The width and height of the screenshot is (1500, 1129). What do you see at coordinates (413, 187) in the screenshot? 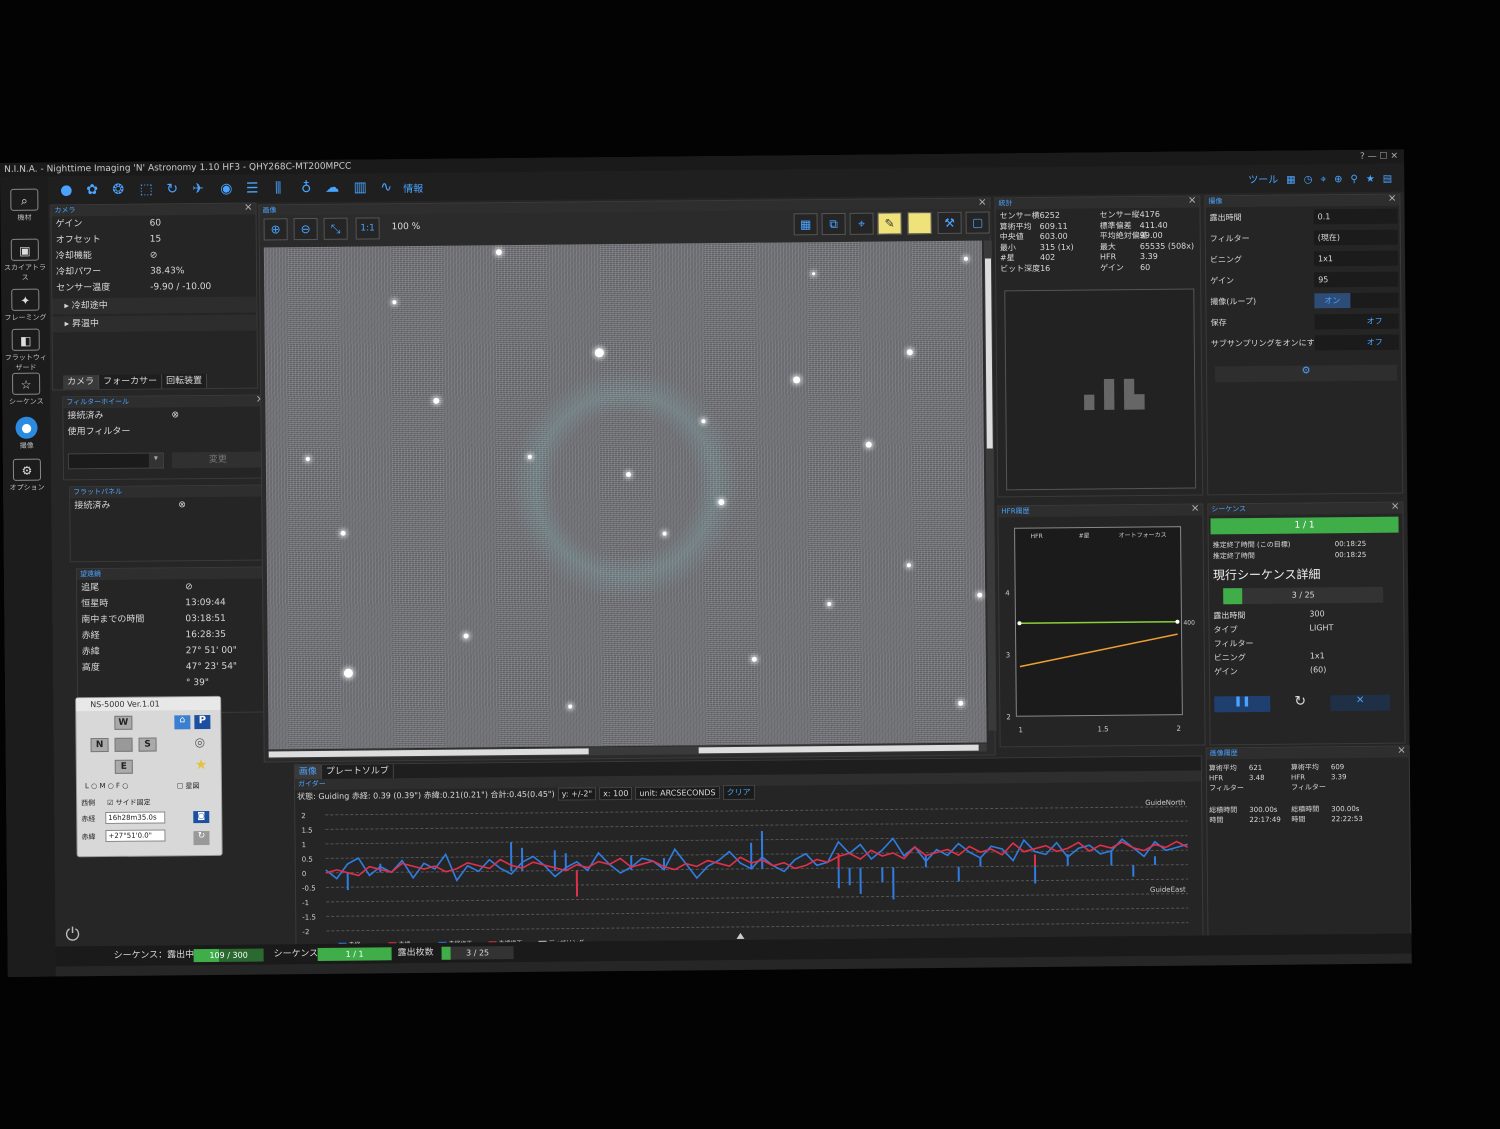
I see `info-label: 情報` at bounding box center [413, 187].